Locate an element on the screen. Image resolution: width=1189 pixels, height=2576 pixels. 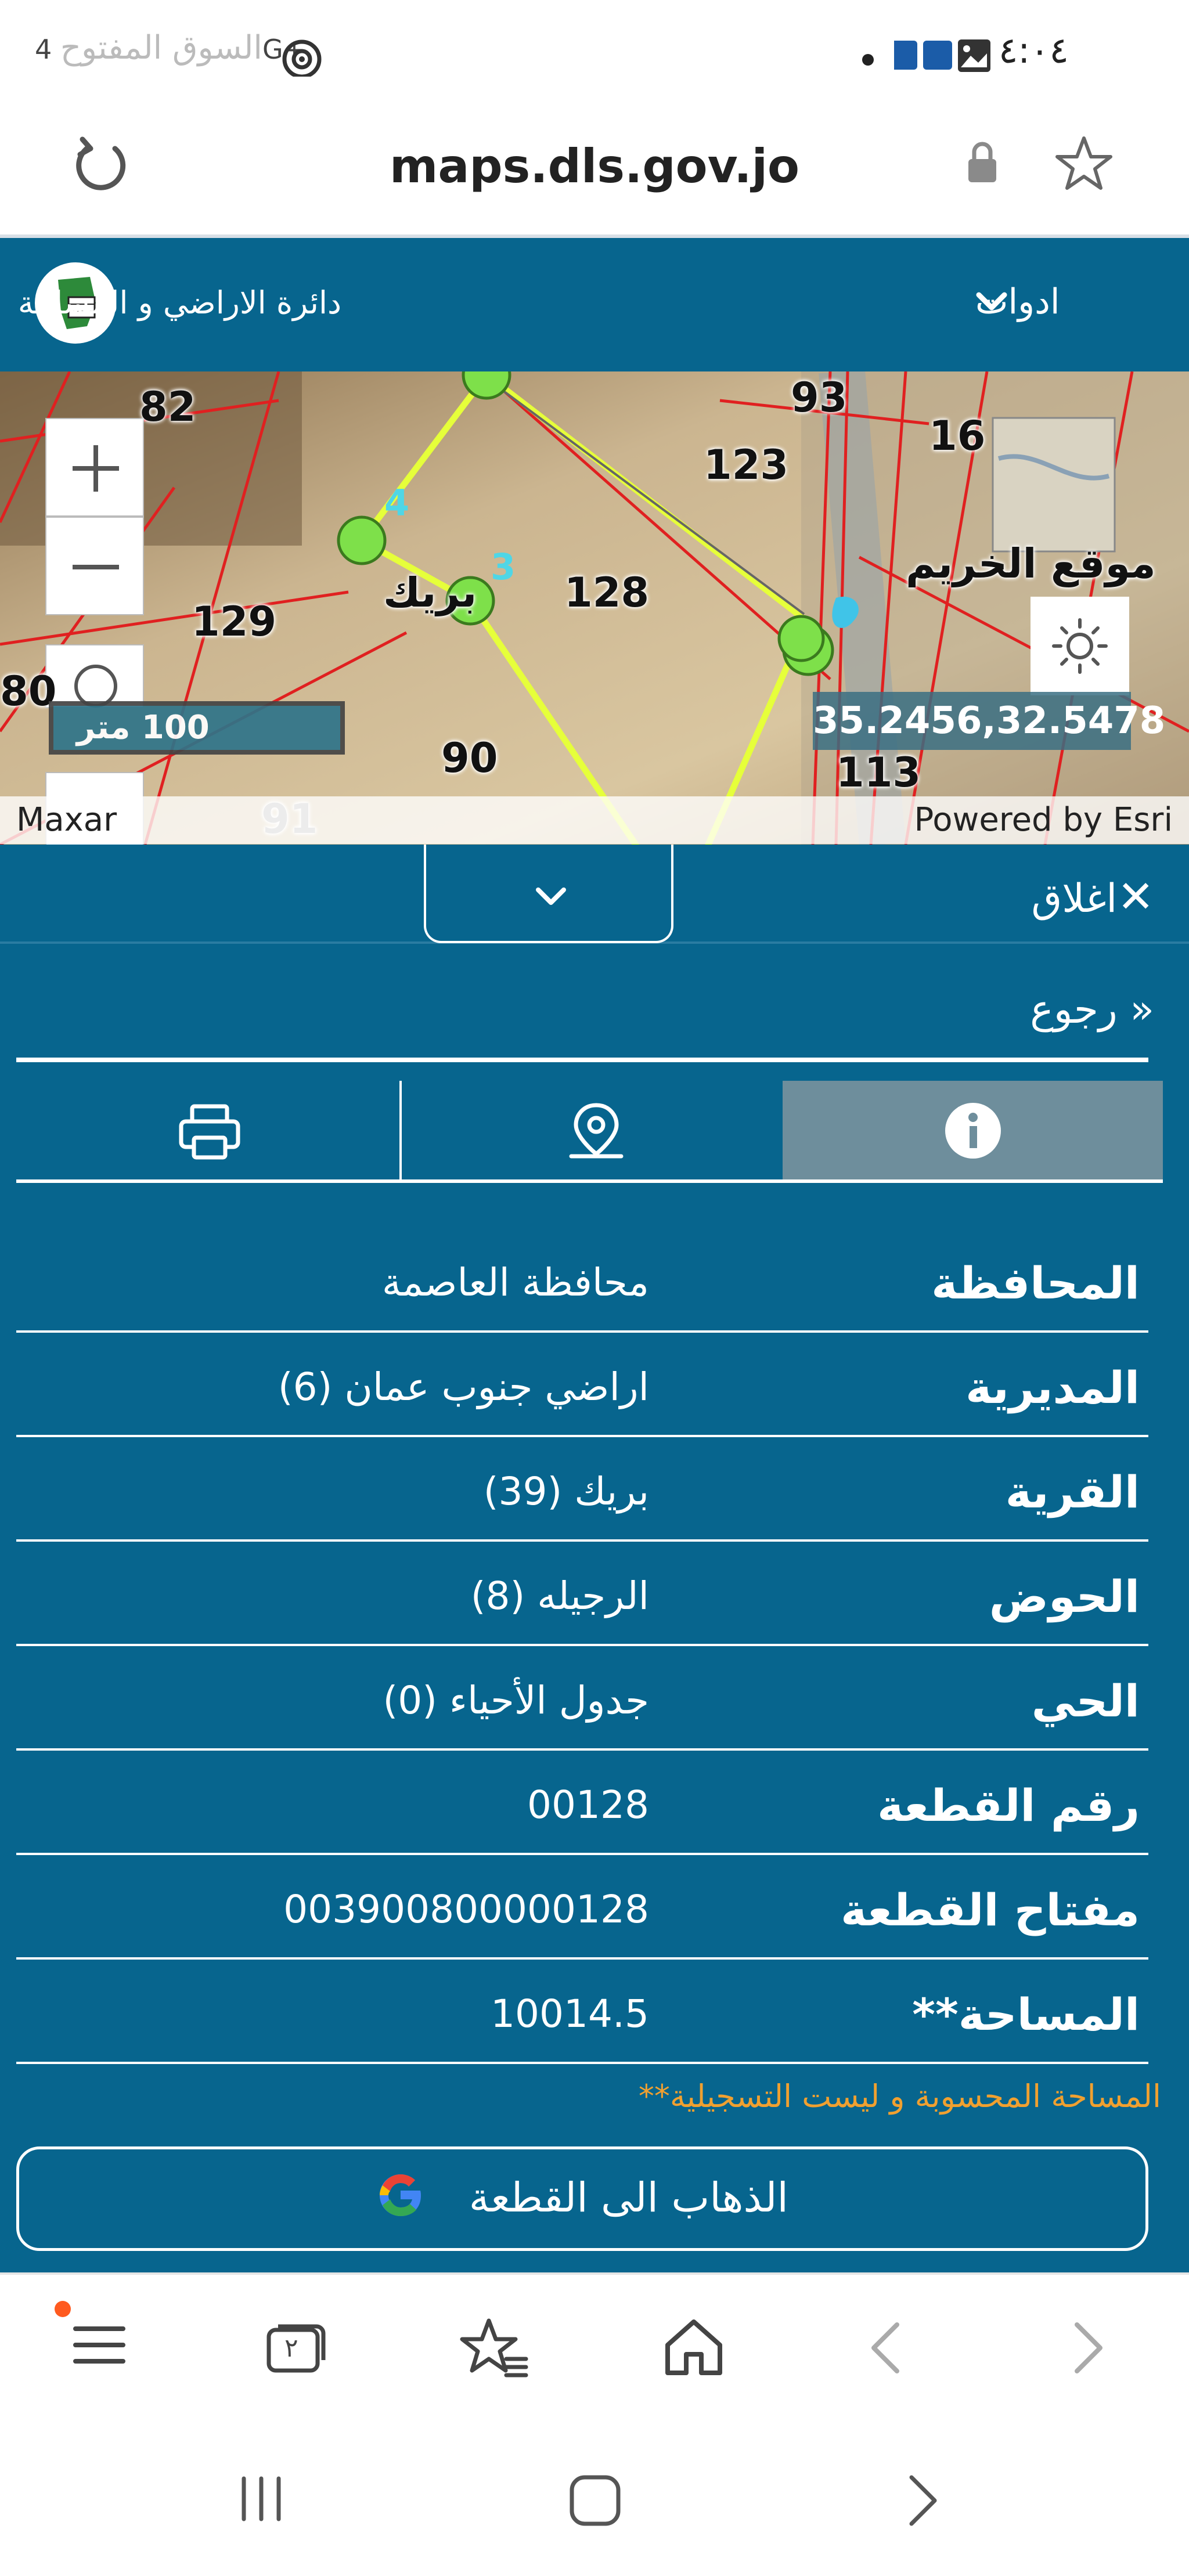
plus-icon is located at coordinates (95, 468).